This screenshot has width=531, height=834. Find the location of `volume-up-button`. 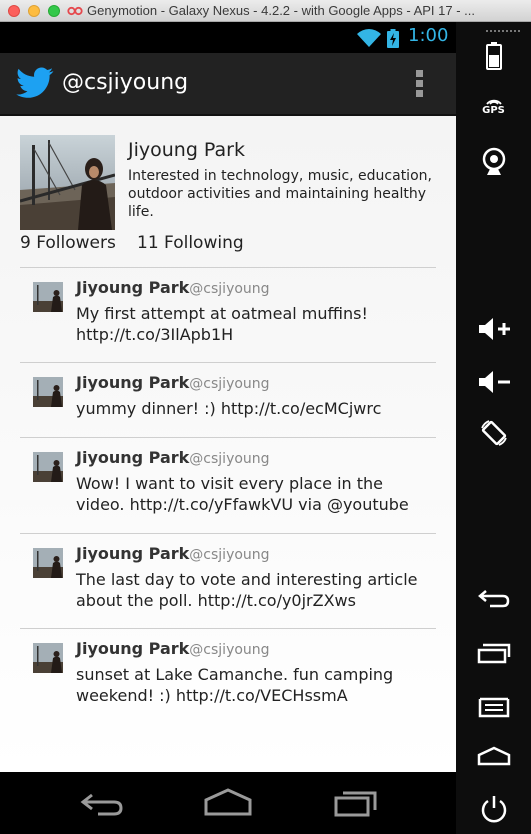

volume-up-button is located at coordinates (493, 329).